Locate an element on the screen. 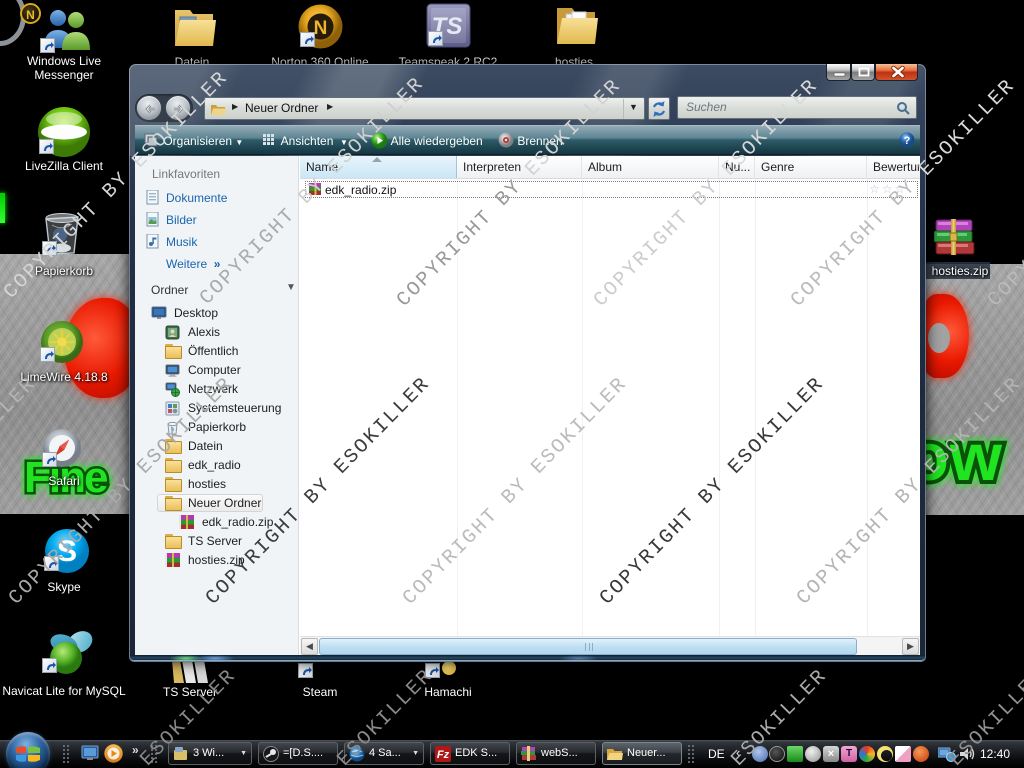 The image size is (1024, 768). svg-text: N is located at coordinates (321, 28).